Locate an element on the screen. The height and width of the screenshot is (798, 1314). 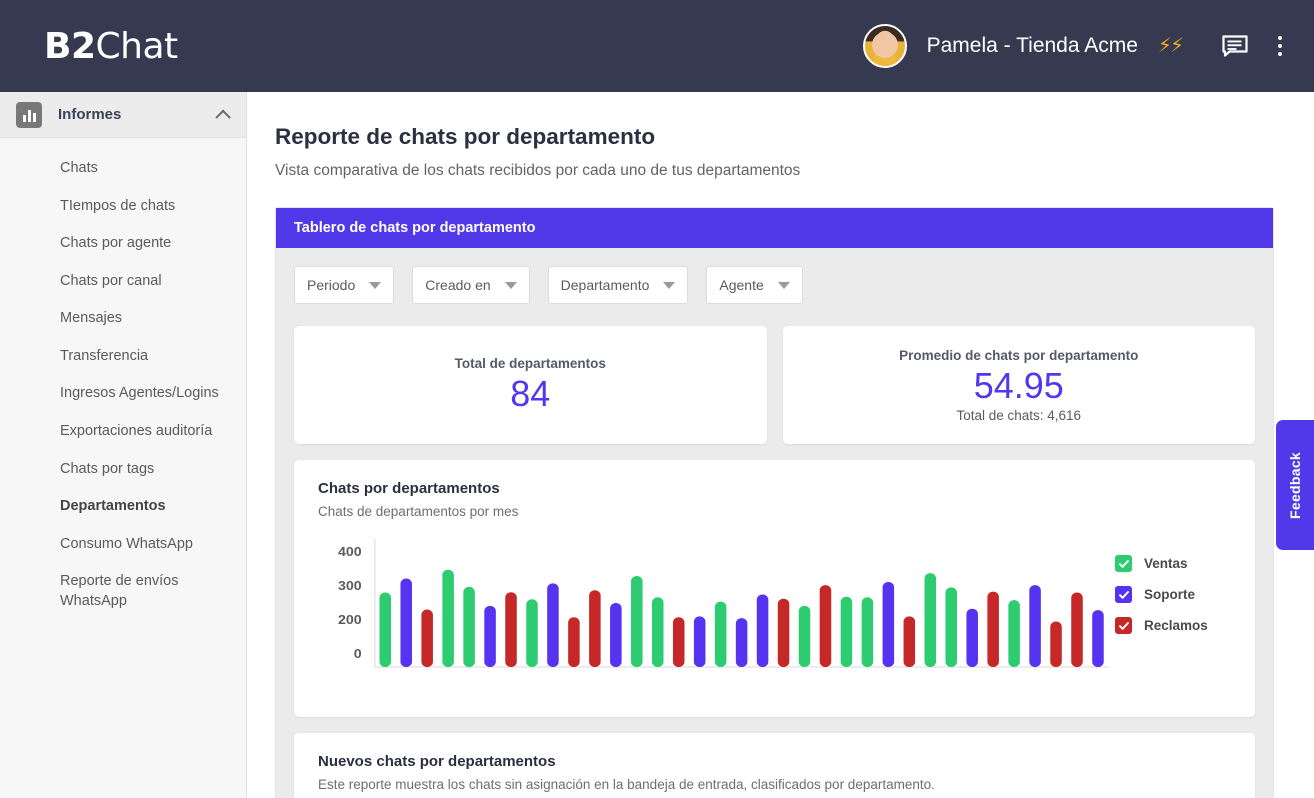
sidebar-item-transferencia: Transferencia is located at coordinates (123, 357).